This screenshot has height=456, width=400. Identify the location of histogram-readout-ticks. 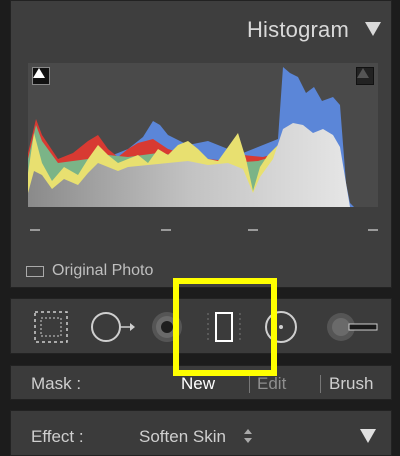
(203, 230).